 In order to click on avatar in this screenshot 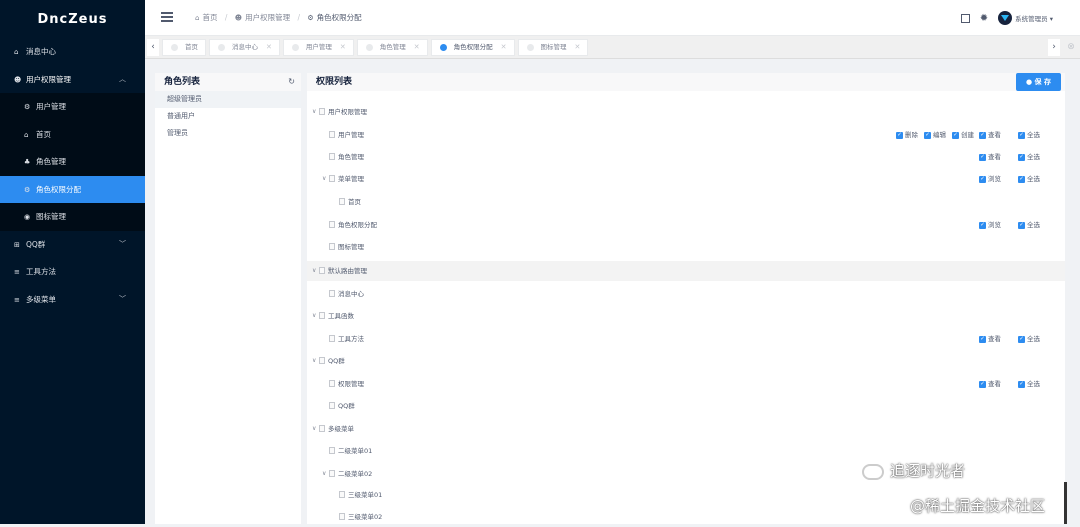, I will do `click(1005, 18)`.